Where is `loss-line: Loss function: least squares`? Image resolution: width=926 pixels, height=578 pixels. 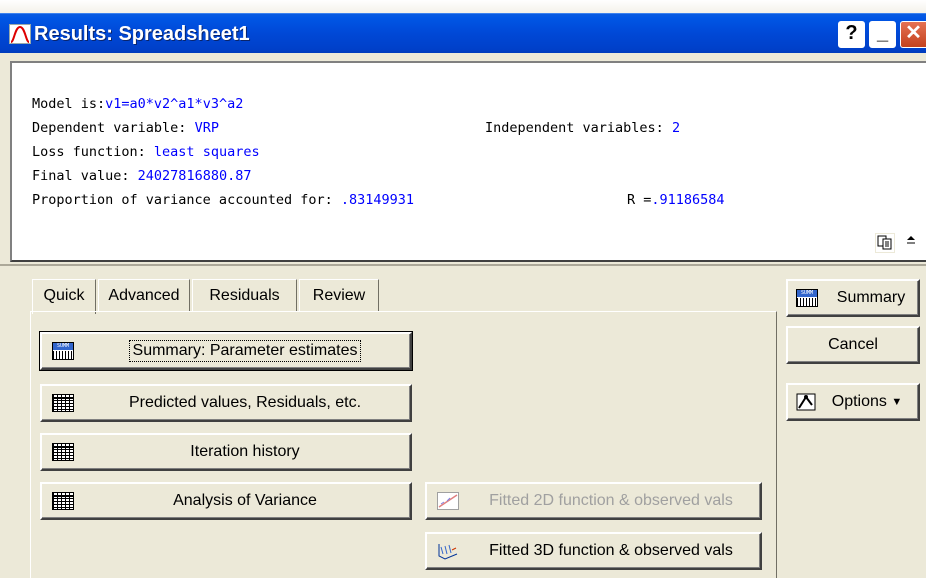 loss-line: Loss function: least squares is located at coordinates (146, 152).